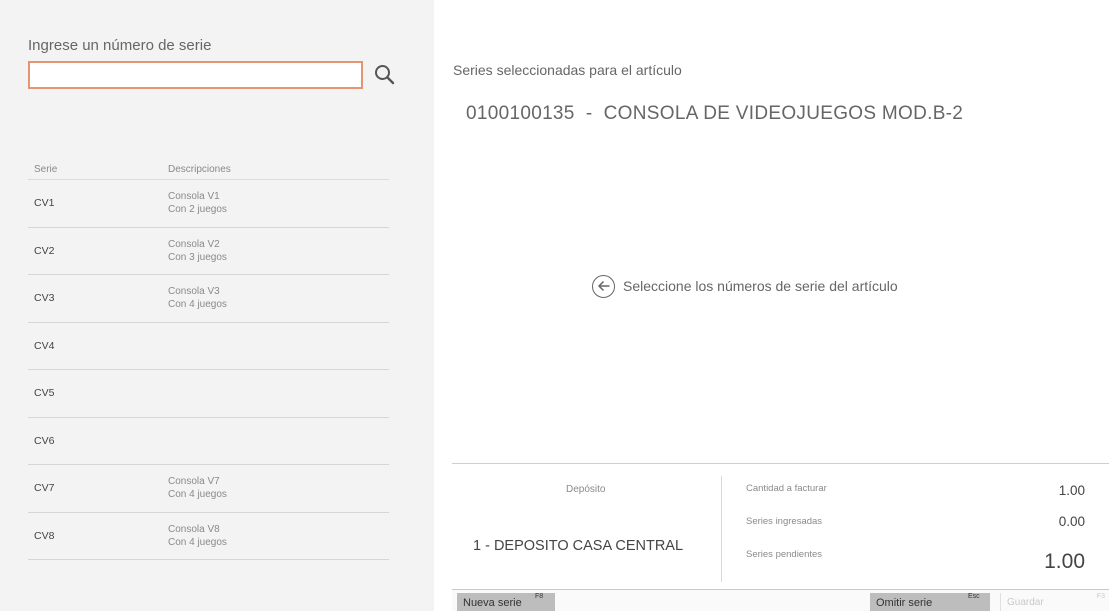 The width and height of the screenshot is (1109, 611). What do you see at coordinates (520, 113) in the screenshot?
I see `article-code: 0100100135` at bounding box center [520, 113].